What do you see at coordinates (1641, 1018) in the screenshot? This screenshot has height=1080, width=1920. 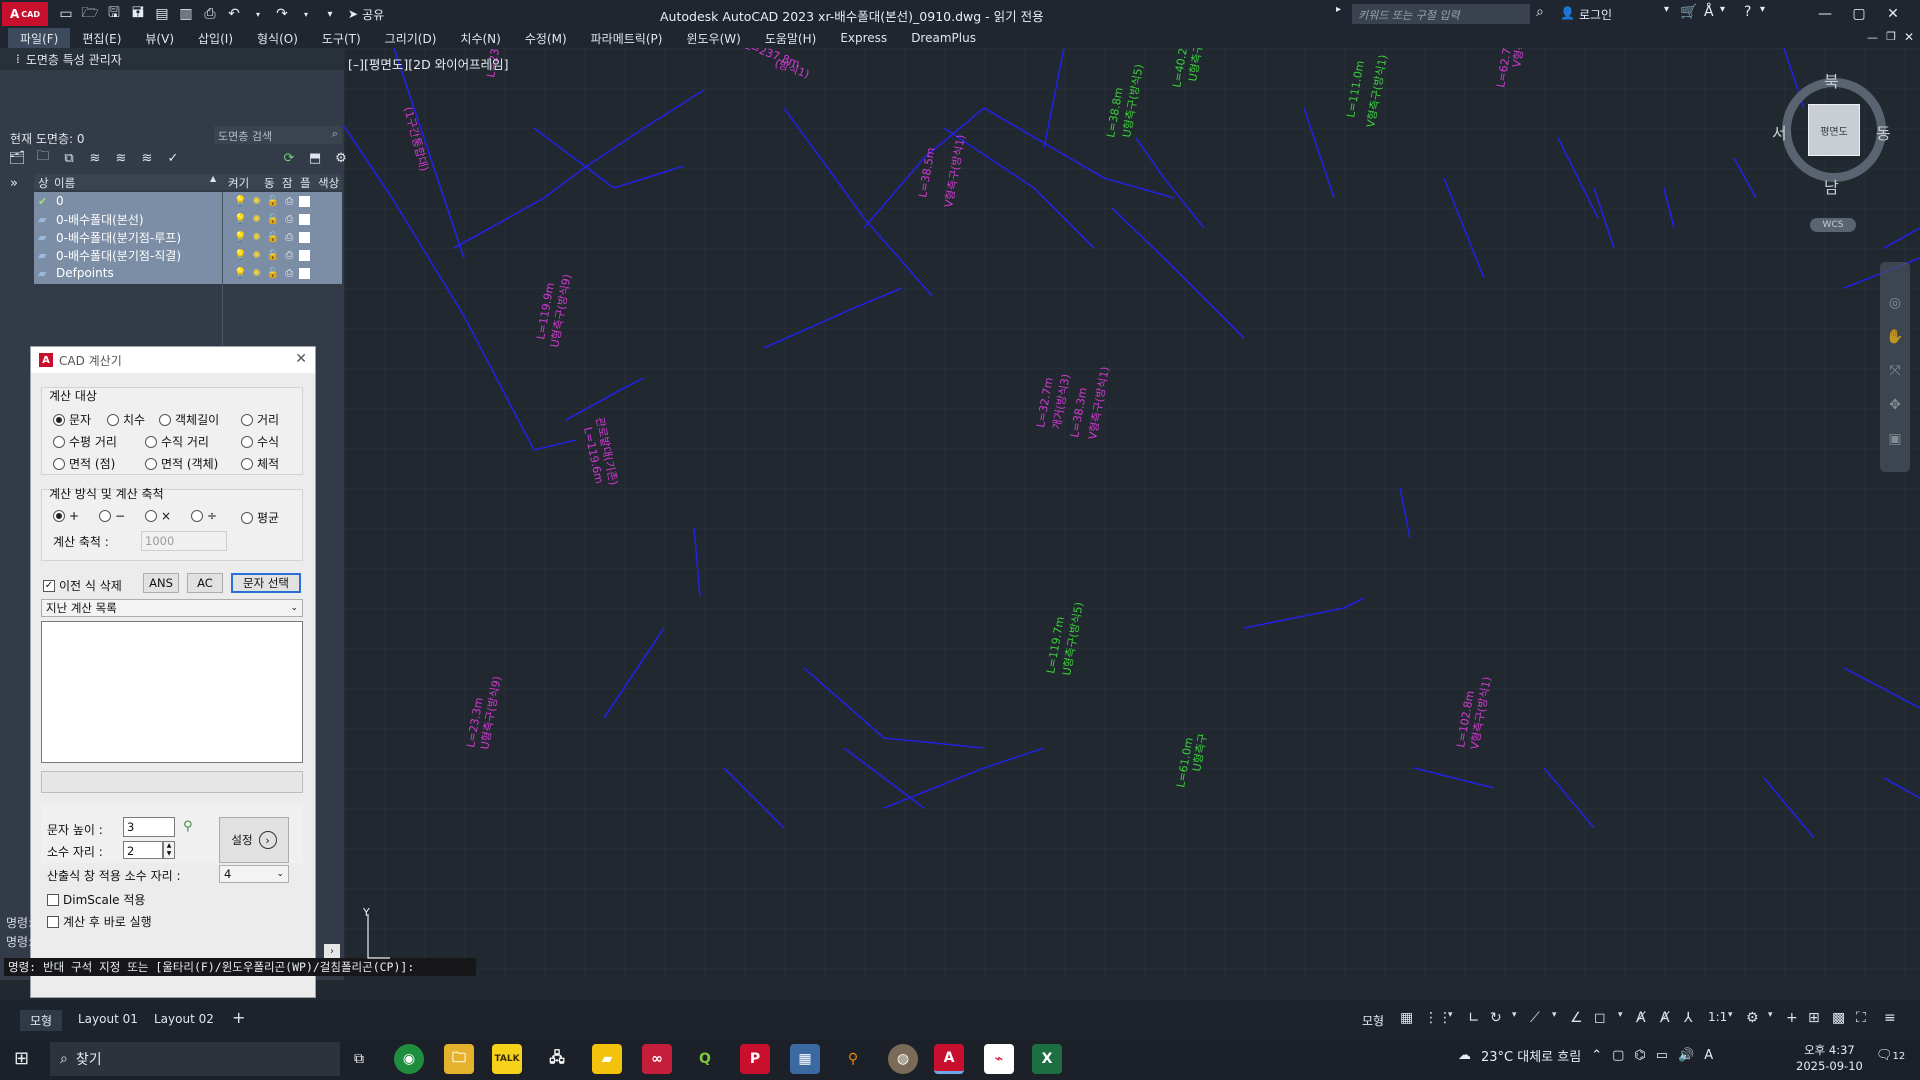 I see `annotation-visibility-icon: Ⱥ` at bounding box center [1641, 1018].